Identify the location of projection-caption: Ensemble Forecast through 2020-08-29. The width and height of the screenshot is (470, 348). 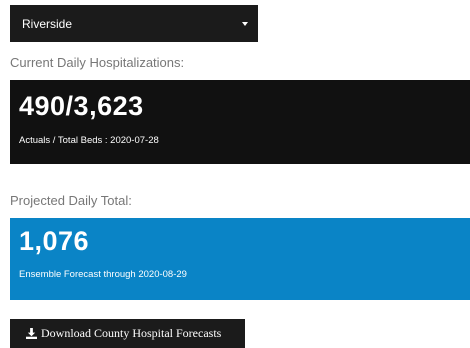
(103, 274).